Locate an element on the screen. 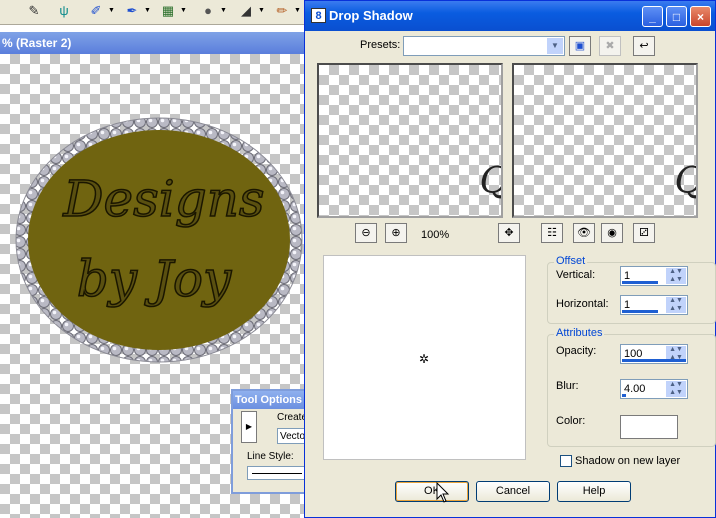 The image size is (716, 518). attributes-group-title: Attributes is located at coordinates (579, 333).